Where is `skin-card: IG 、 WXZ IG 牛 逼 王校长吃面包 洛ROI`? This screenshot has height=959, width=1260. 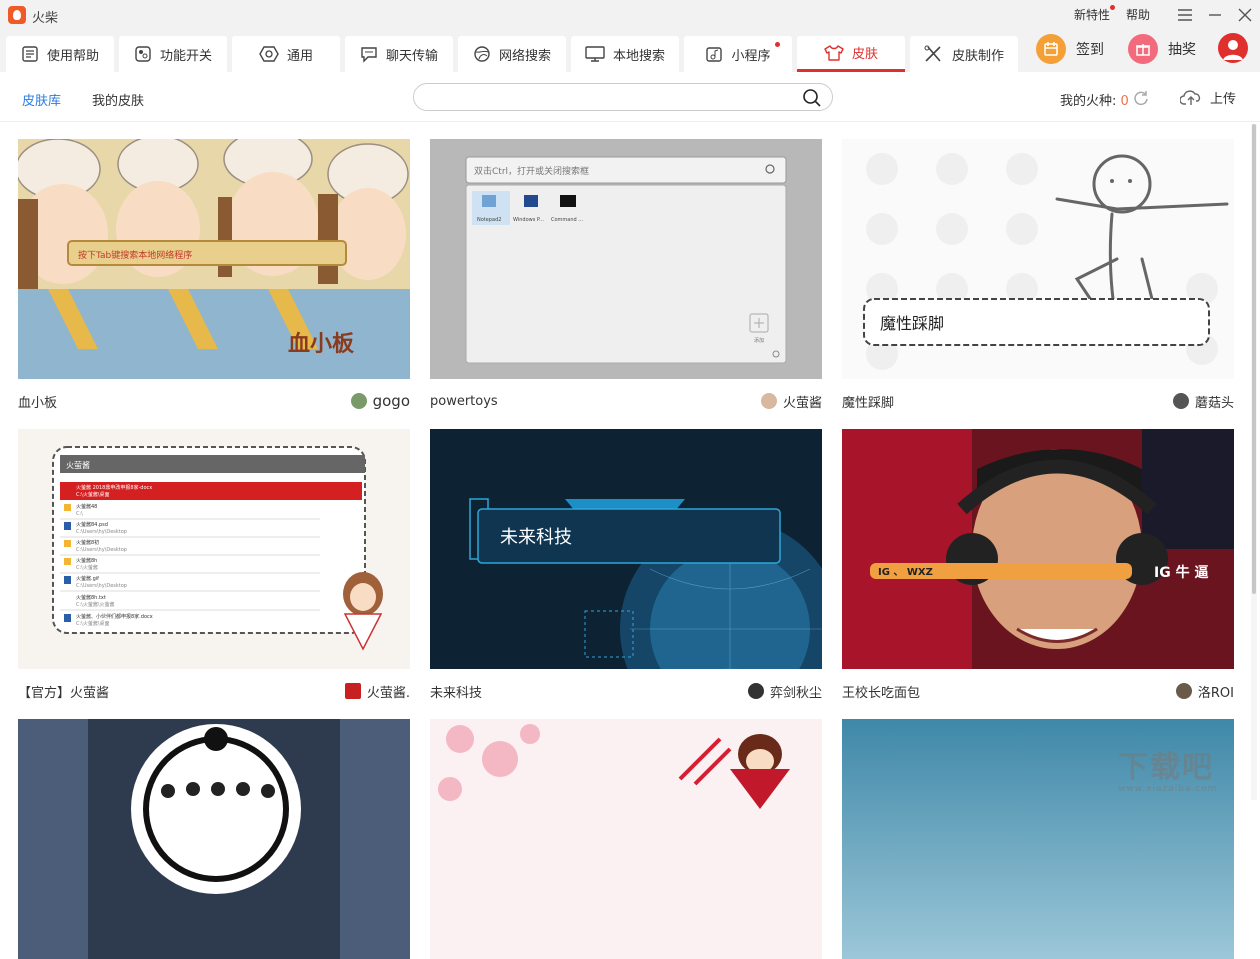 skin-card: IG 、 WXZ IG 牛 逼 王校长吃面包 洛ROI is located at coordinates (1038, 565).